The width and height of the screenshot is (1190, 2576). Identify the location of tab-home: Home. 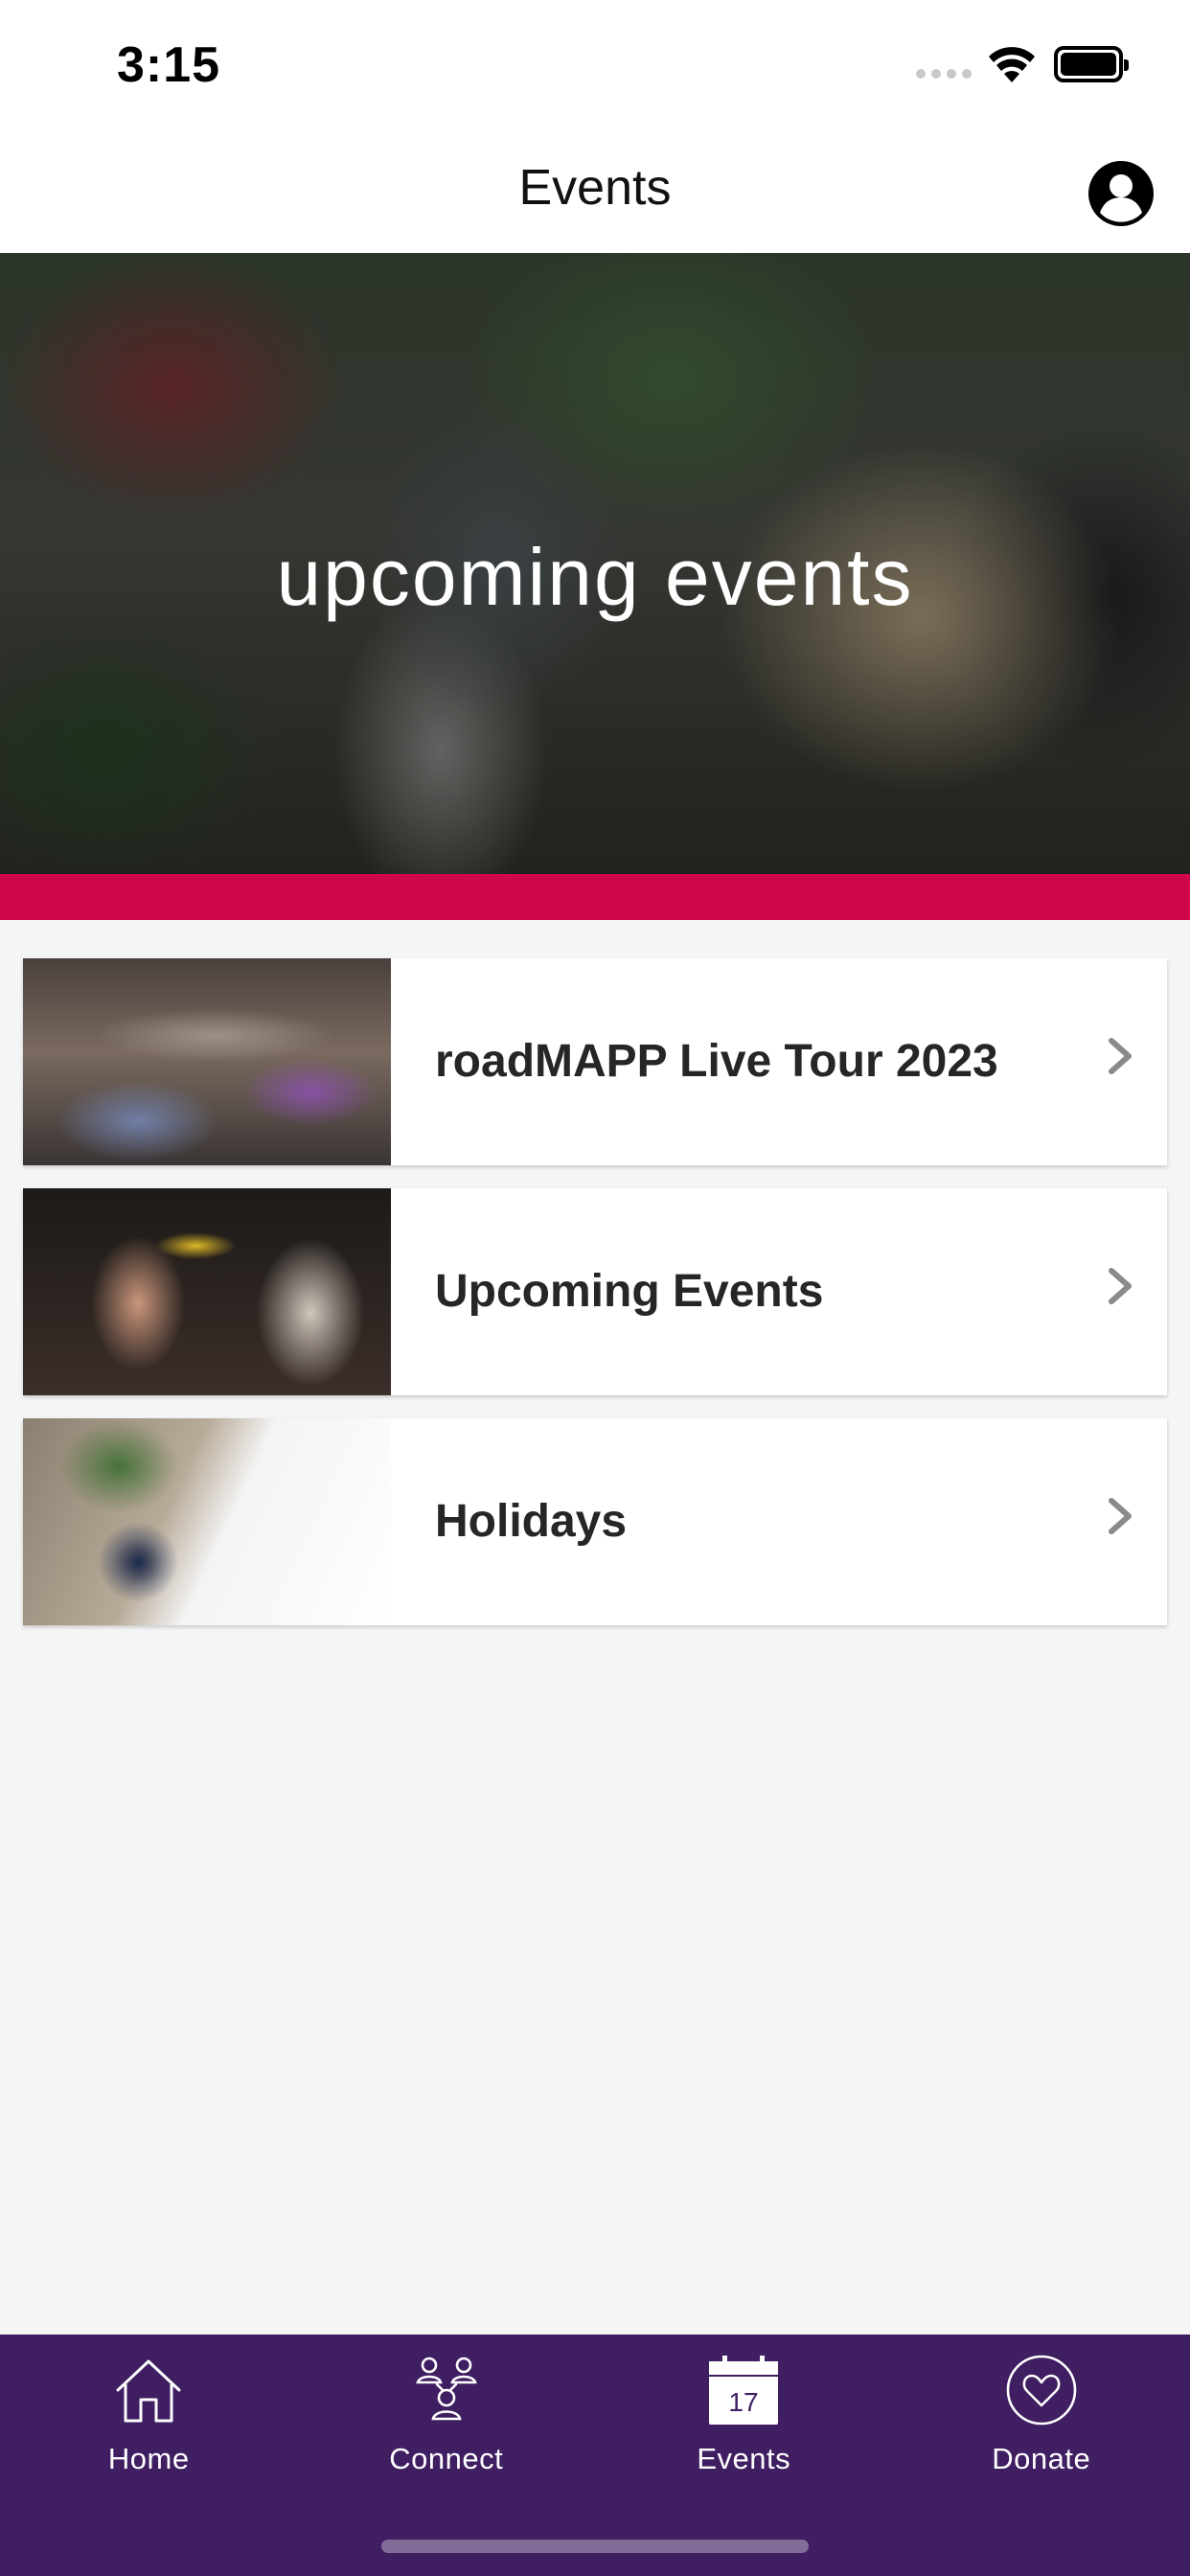
(149, 2411).